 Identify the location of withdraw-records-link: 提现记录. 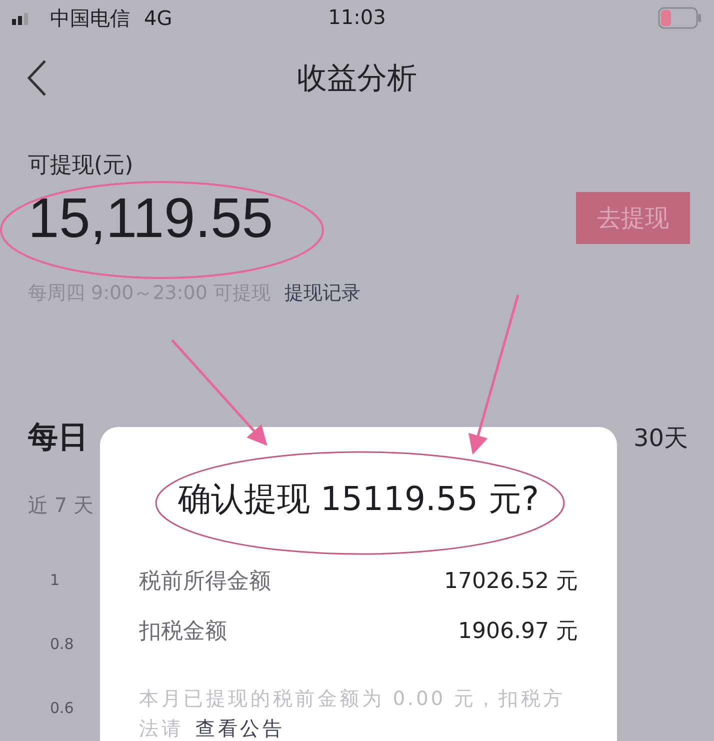
(322, 293).